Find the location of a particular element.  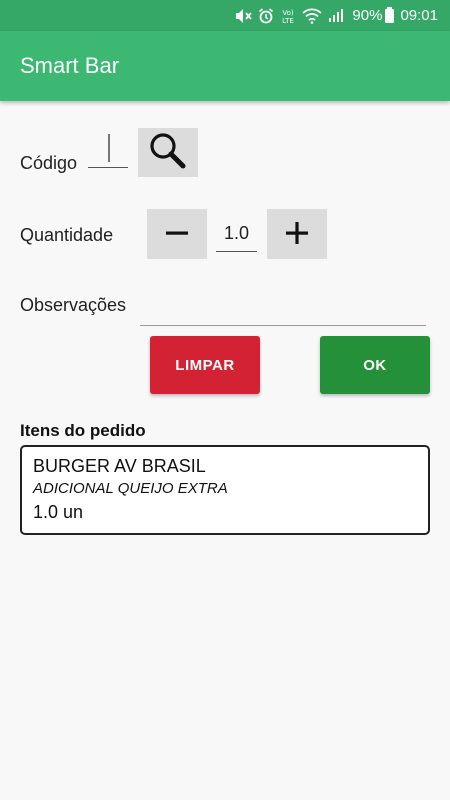

observacoes-label: Observações is located at coordinates (73, 305).